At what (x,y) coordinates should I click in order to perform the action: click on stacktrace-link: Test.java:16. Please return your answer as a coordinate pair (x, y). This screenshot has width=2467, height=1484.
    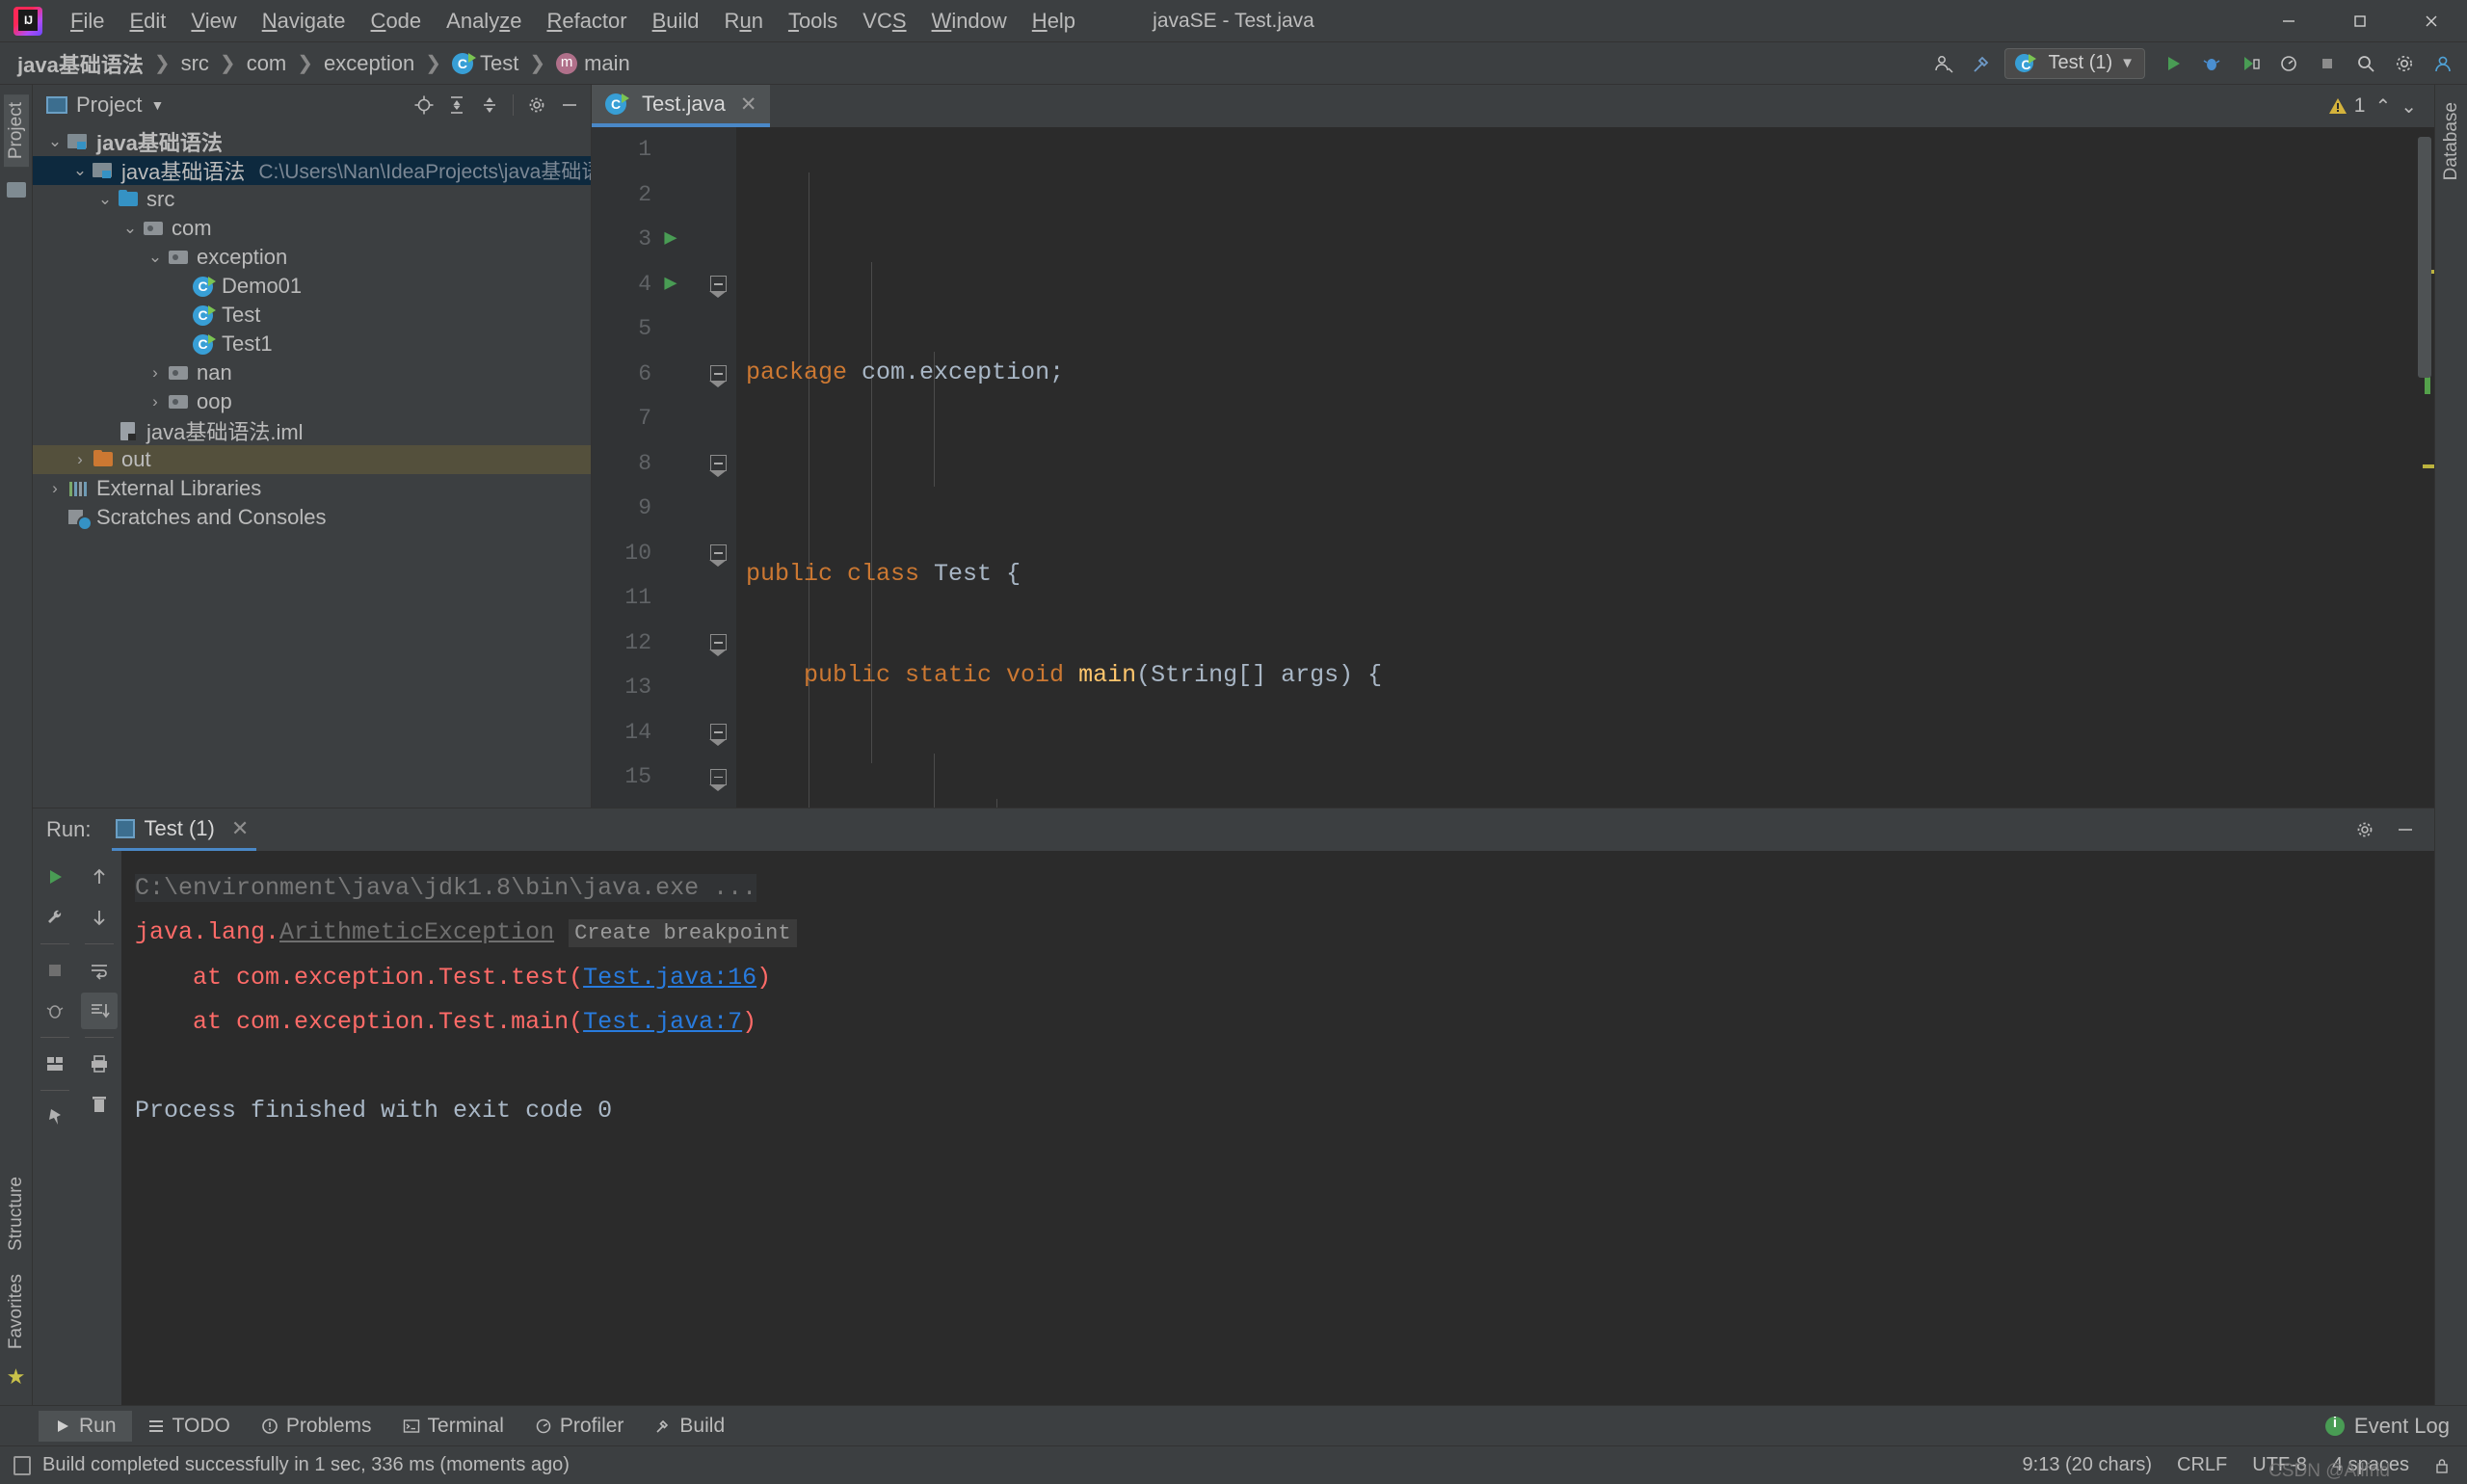
    Looking at the image, I should click on (669, 978).